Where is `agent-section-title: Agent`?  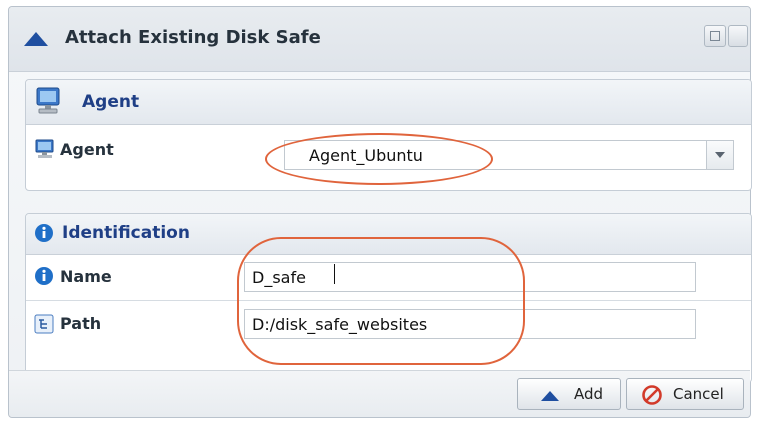
agent-section-title: Agent is located at coordinates (111, 102).